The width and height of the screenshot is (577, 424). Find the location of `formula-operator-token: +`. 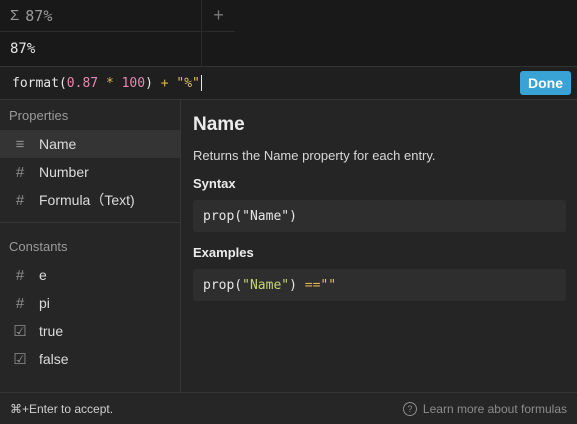

formula-operator-token: + is located at coordinates (164, 83).